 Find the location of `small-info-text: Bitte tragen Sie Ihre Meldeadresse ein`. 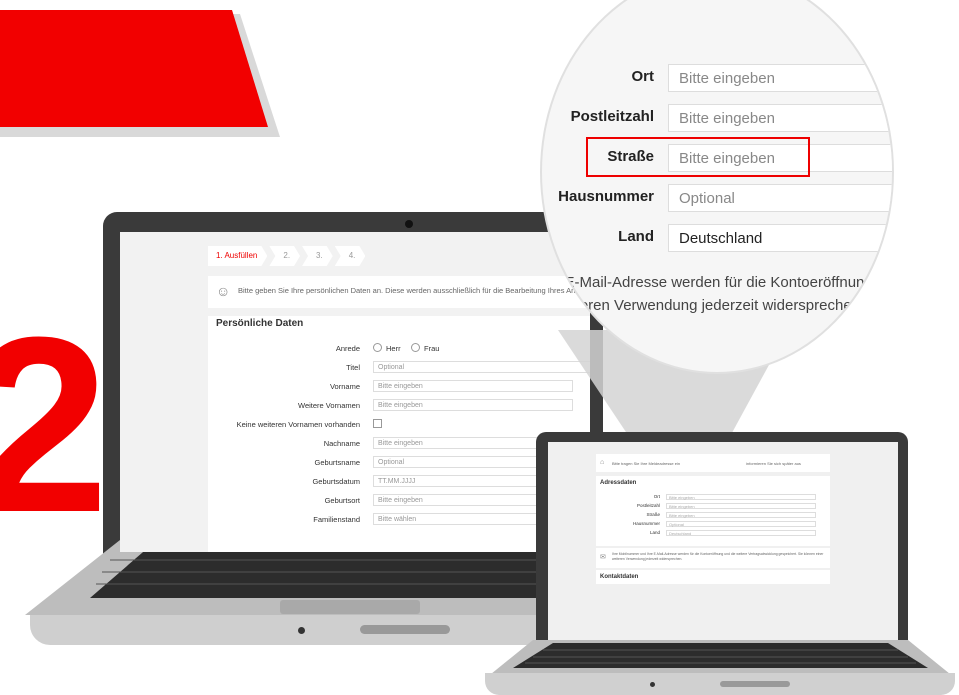

small-info-text: Bitte tragen Sie Ihre Meldeadresse ein is located at coordinates (646, 463).